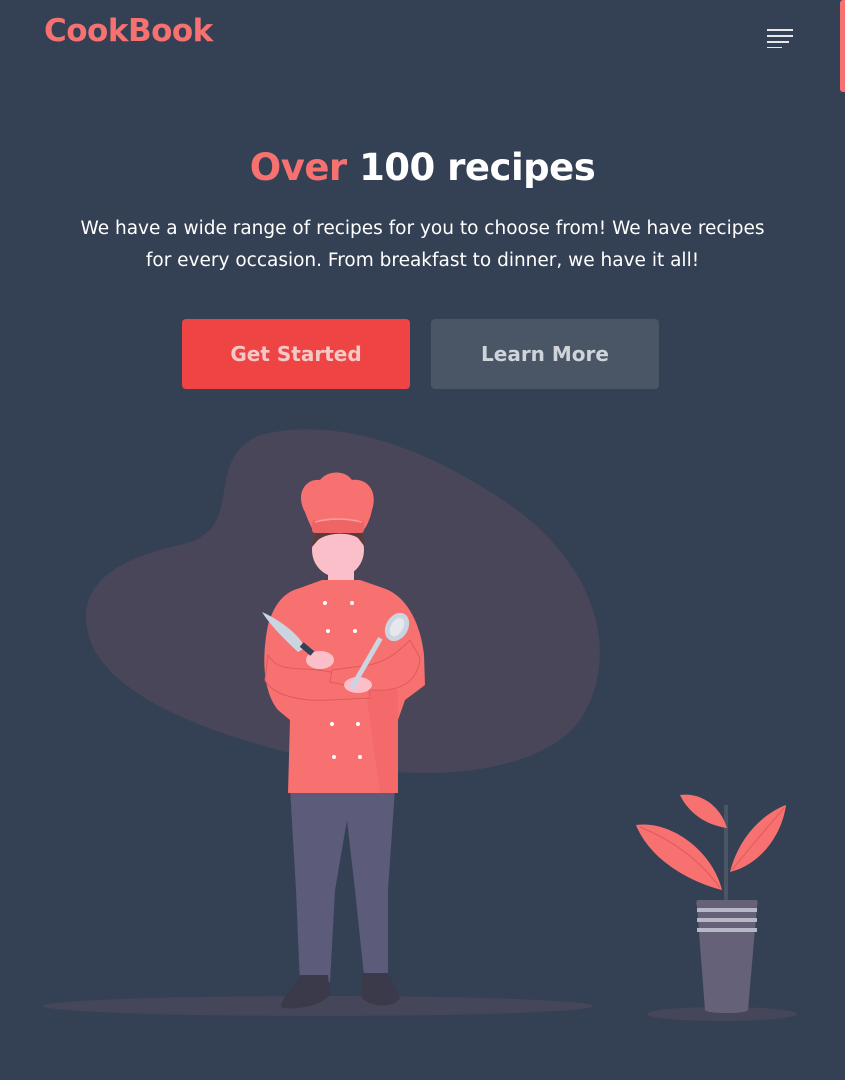  What do you see at coordinates (298, 167) in the screenshot?
I see `hero-title-accent: Over` at bounding box center [298, 167].